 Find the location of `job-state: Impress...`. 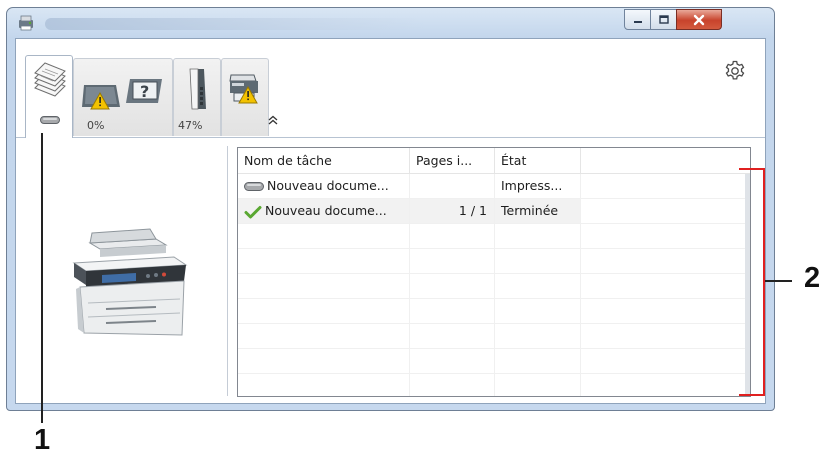

job-state: Impress... is located at coordinates (538, 186).